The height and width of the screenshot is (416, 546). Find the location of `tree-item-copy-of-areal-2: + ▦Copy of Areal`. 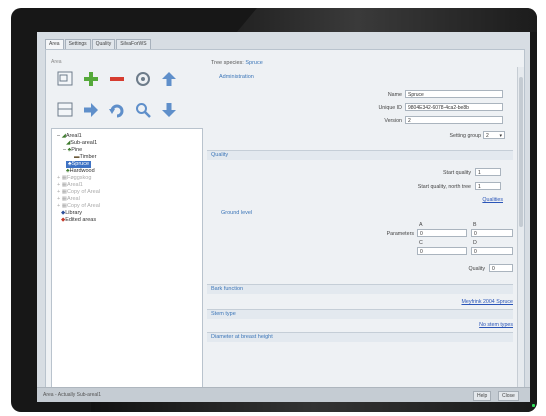

tree-item-copy-of-areal-2: + ▦Copy of Areal is located at coordinates (78, 206).